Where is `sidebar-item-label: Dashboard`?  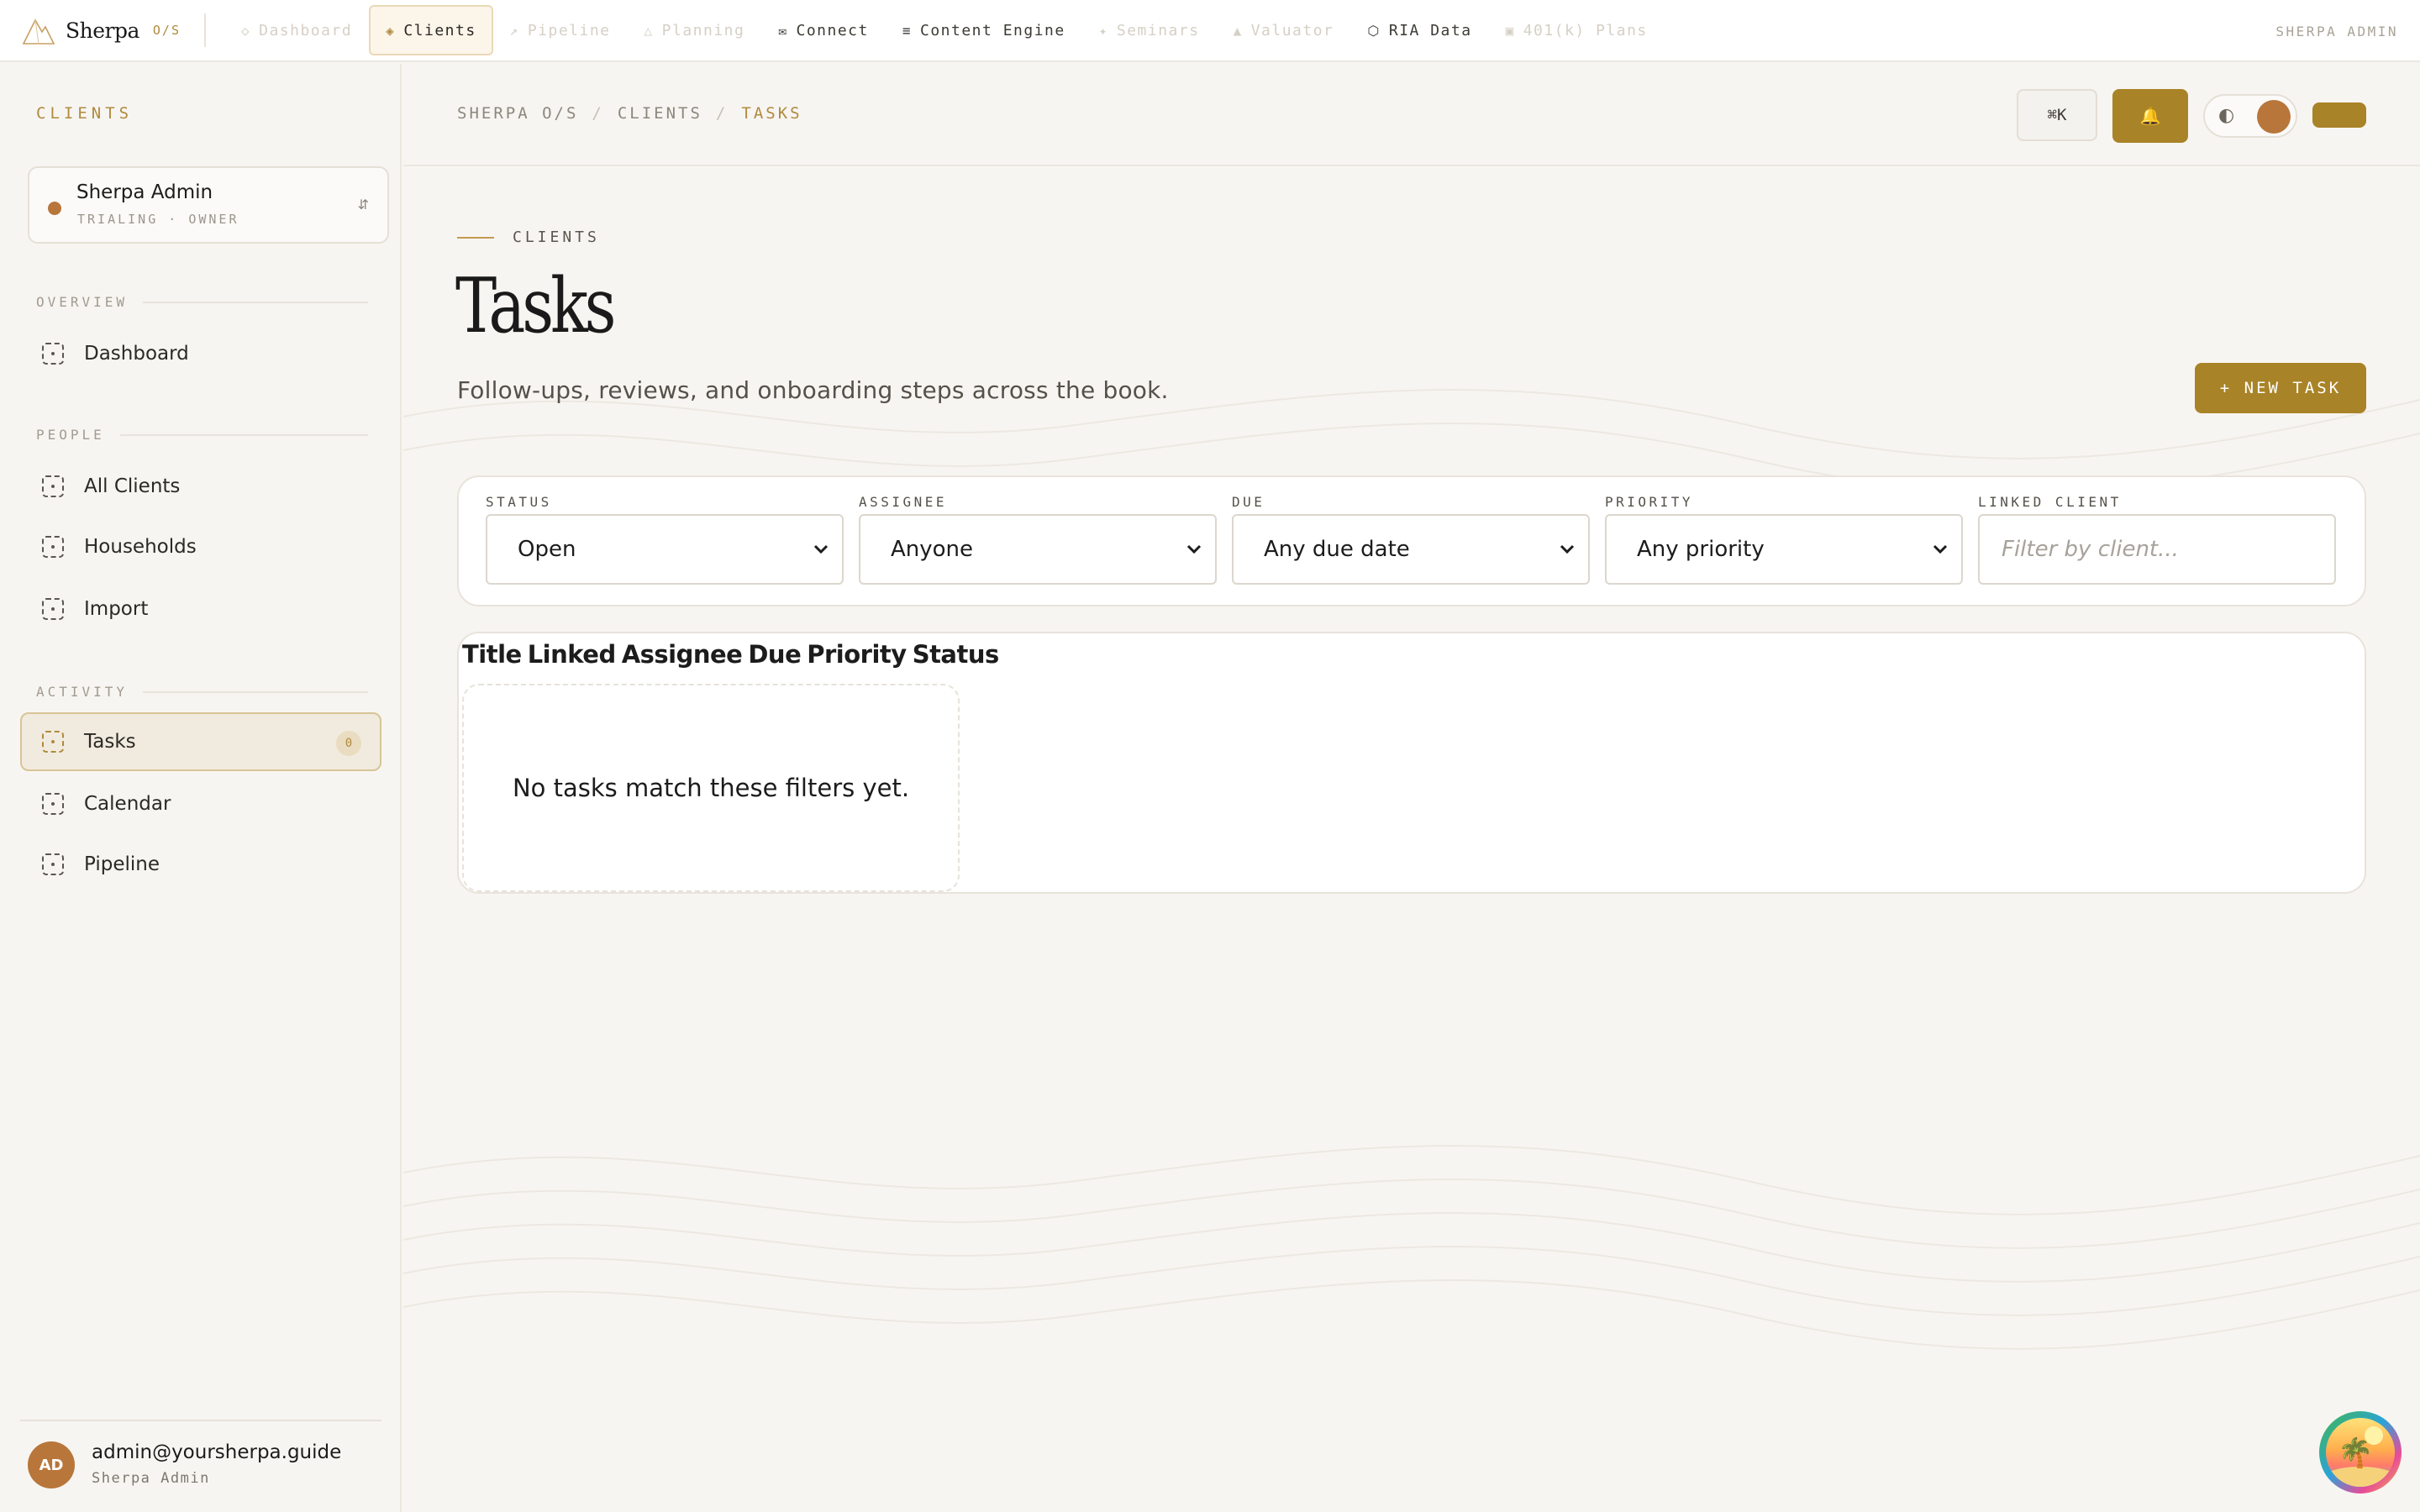
sidebar-item-label: Dashboard is located at coordinates (136, 354).